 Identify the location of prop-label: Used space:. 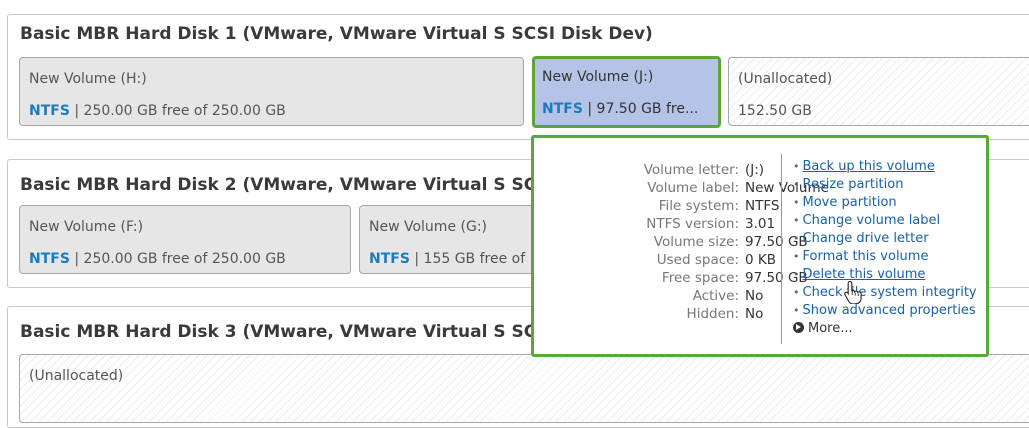
(697, 260).